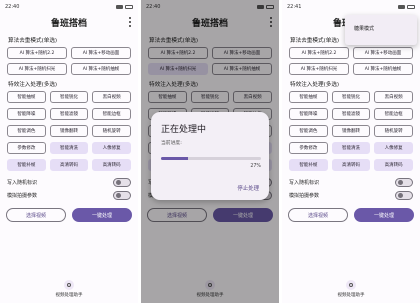 The image size is (420, 303). Describe the element at coordinates (184, 130) in the screenshot. I see `dialog-title: 正在处理中` at that location.